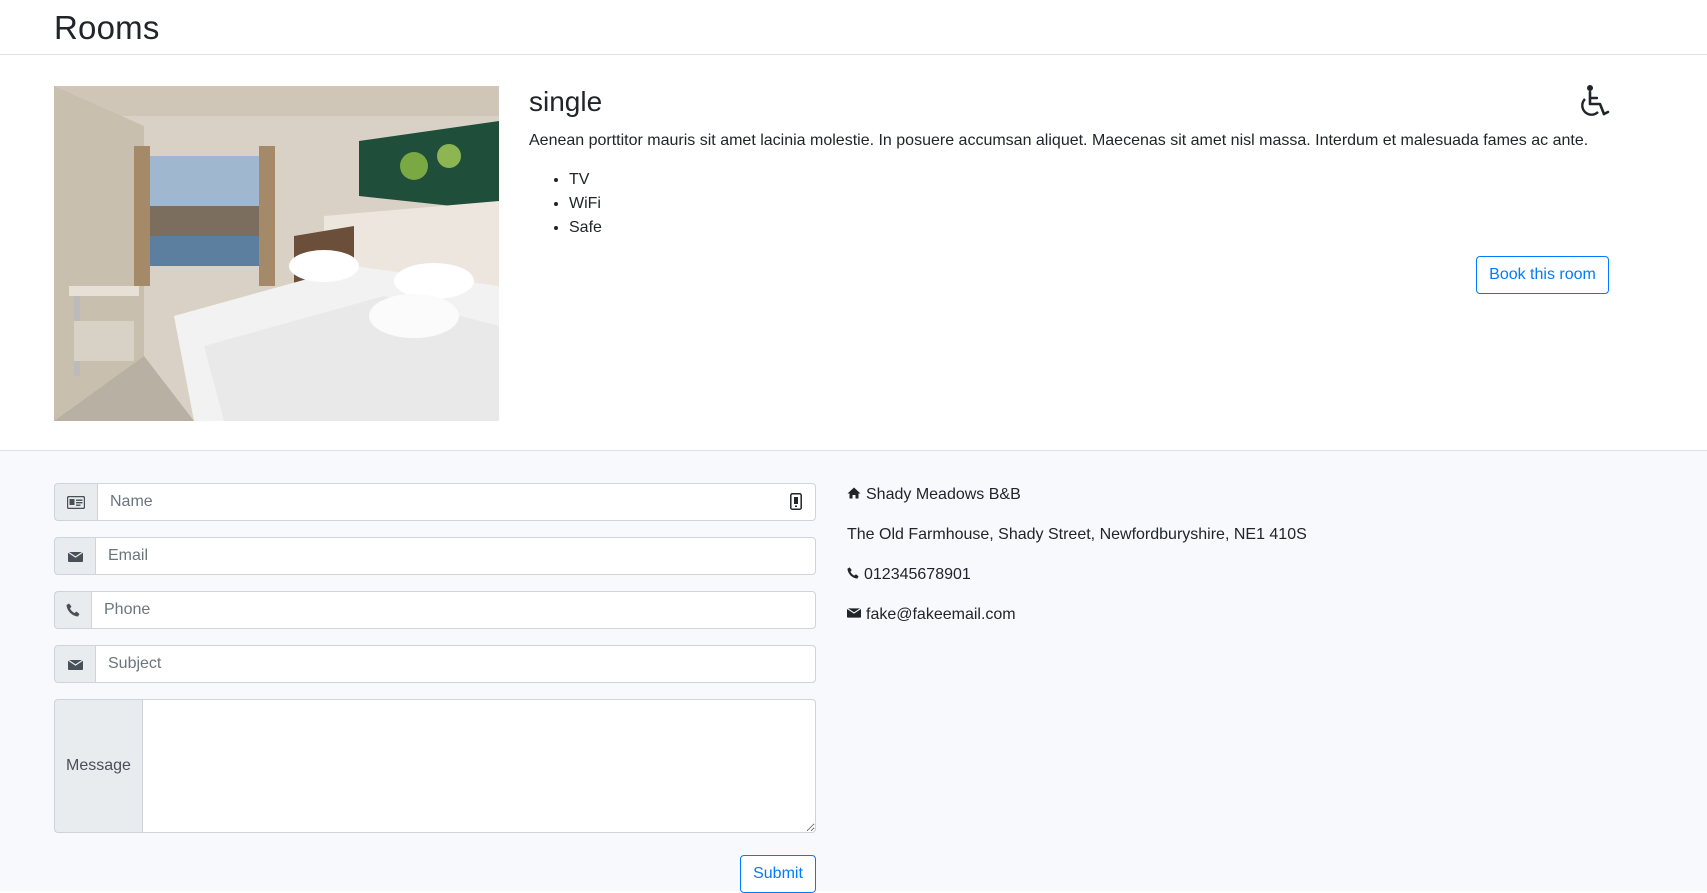 This screenshot has height=893, width=1707. Describe the element at coordinates (107, 27) in the screenshot. I see `page-title: Rooms` at that location.